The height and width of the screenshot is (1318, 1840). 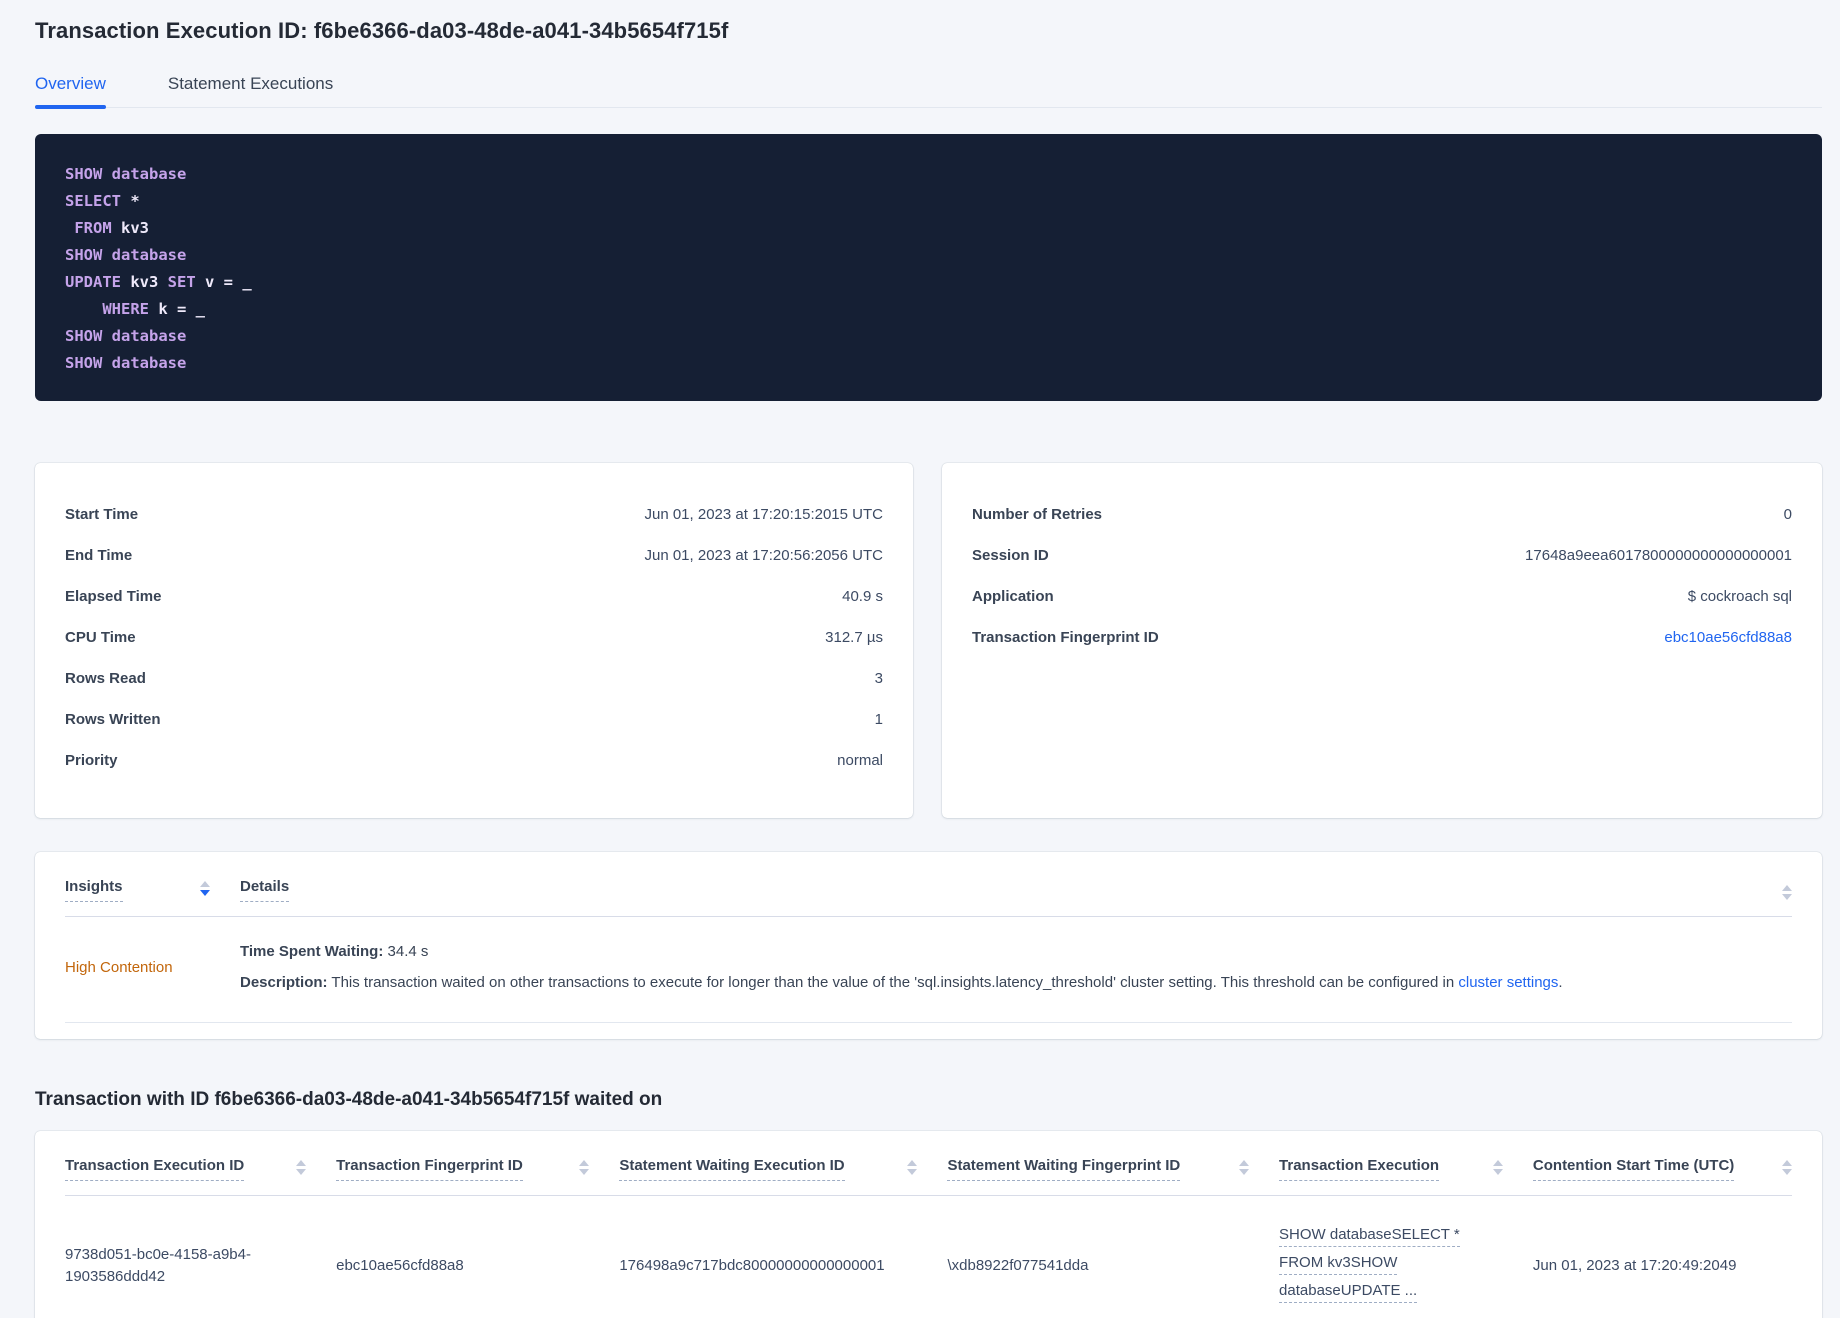 What do you see at coordinates (177, 309) in the screenshot?
I see `sql-text: k = _` at bounding box center [177, 309].